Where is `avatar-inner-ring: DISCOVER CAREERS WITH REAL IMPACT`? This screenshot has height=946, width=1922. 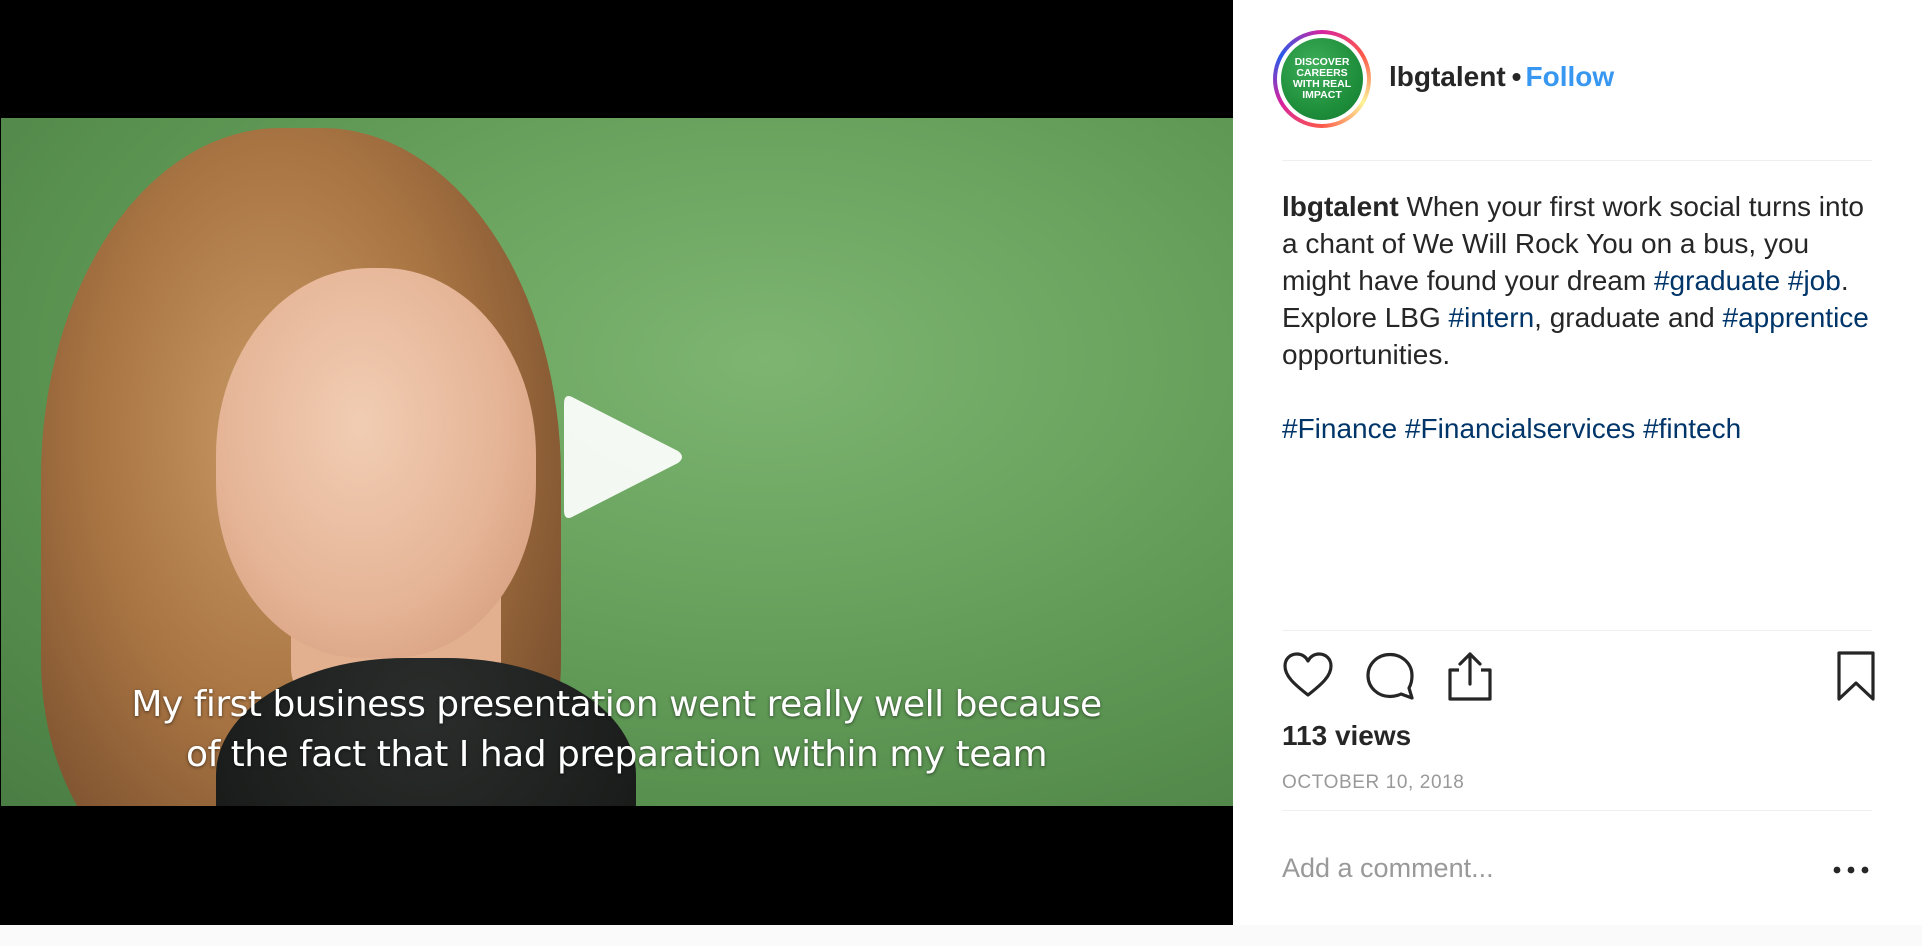 avatar-inner-ring: DISCOVER CAREERS WITH REAL IMPACT is located at coordinates (1322, 79).